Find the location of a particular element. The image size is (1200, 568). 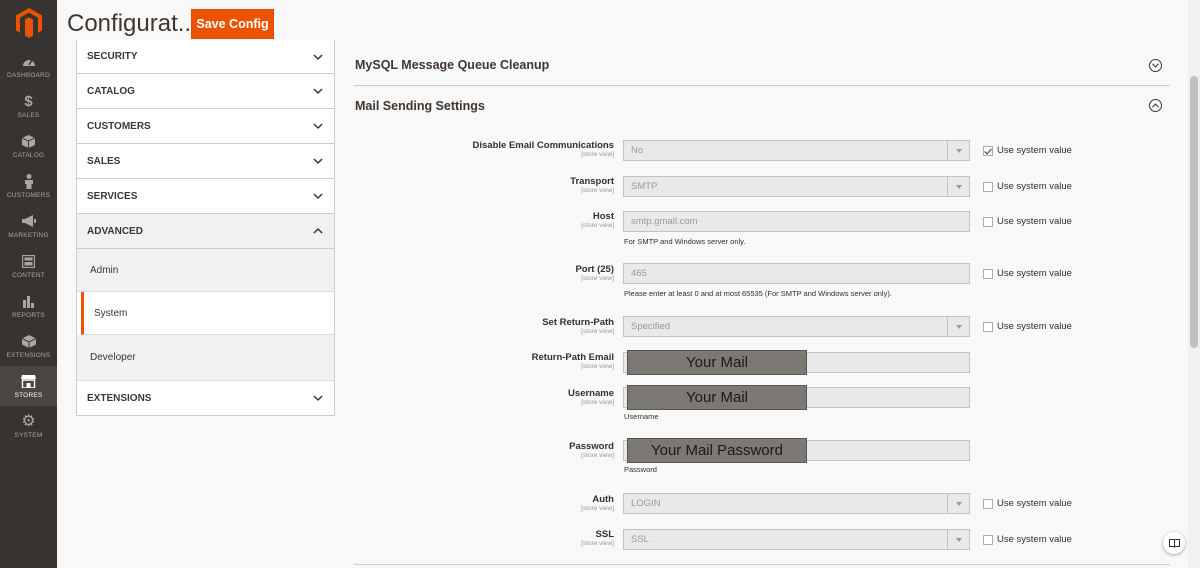

person-icon is located at coordinates (29, 181).